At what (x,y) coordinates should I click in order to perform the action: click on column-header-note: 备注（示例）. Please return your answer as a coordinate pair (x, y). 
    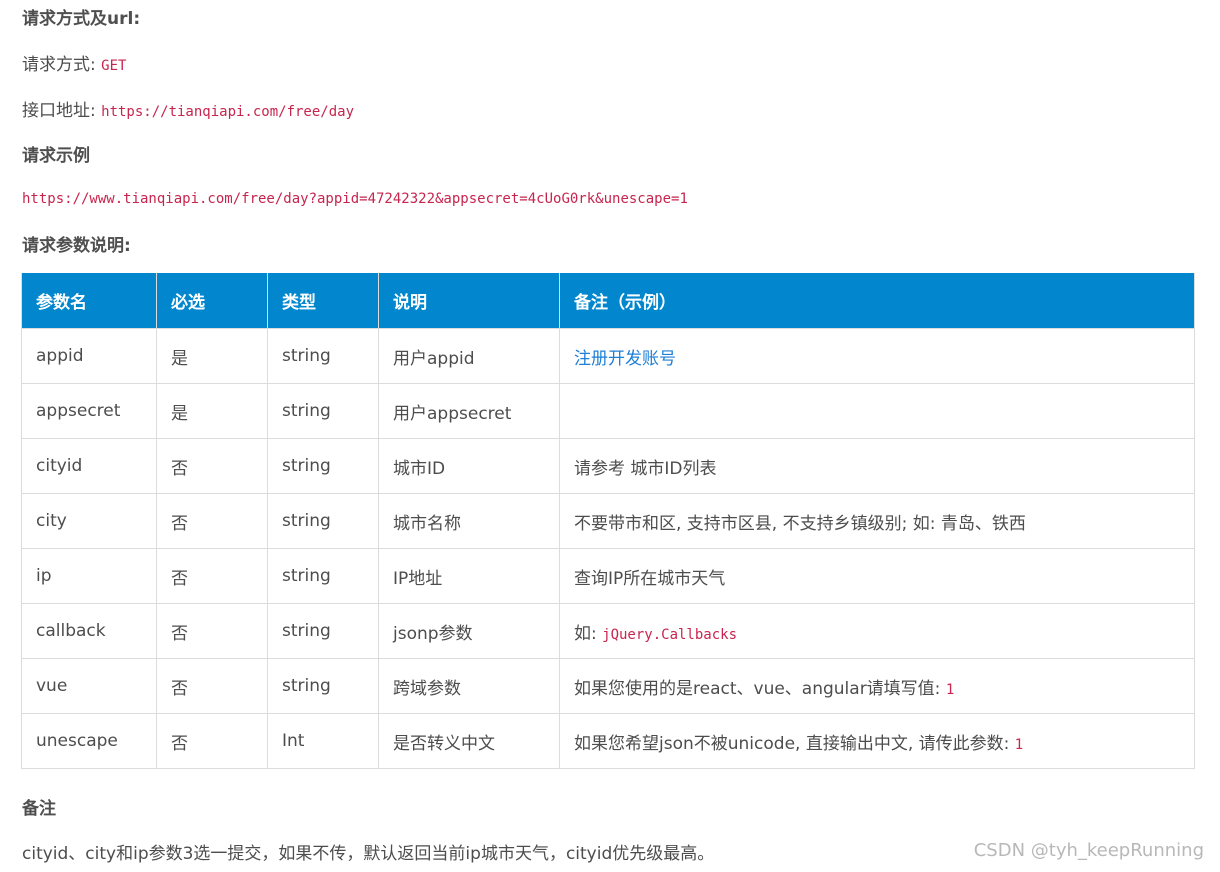
    Looking at the image, I should click on (877, 301).